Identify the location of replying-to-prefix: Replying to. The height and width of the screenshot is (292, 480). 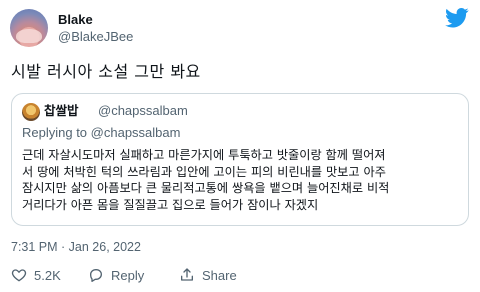
(56, 132).